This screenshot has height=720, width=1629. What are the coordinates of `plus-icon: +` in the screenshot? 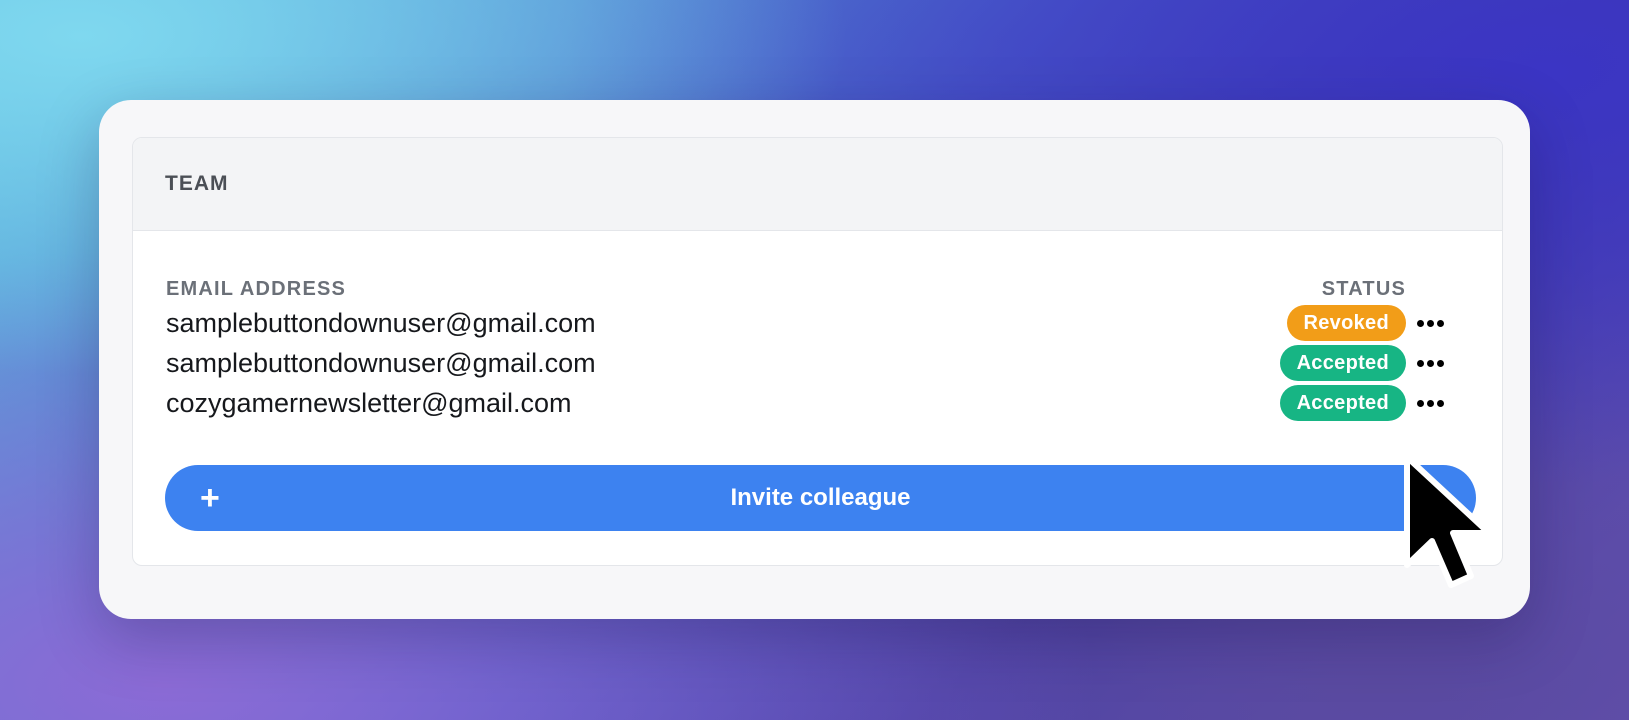 It's located at (210, 498).